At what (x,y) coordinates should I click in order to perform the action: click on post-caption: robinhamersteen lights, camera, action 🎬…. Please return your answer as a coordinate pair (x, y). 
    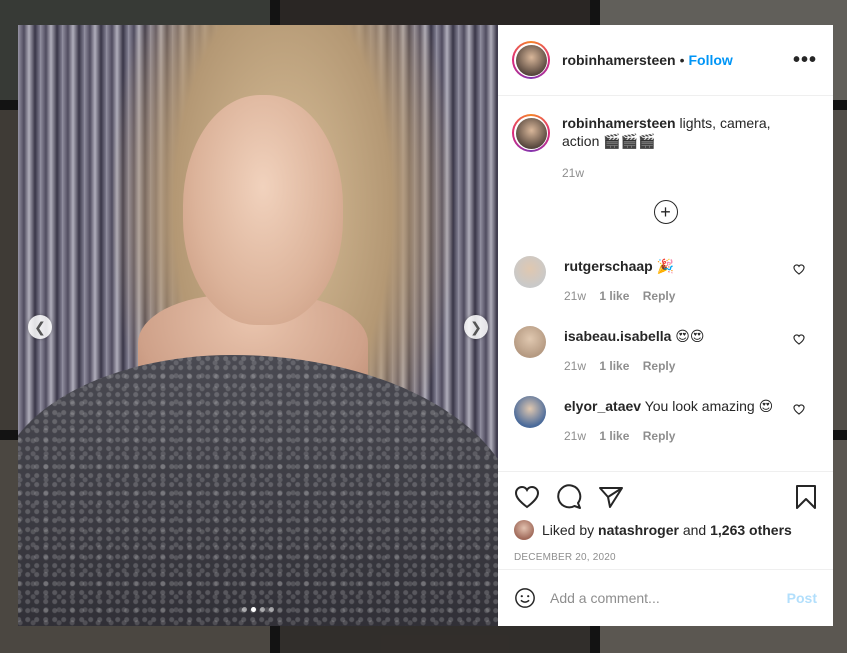
    Looking at the image, I should click on (665, 139).